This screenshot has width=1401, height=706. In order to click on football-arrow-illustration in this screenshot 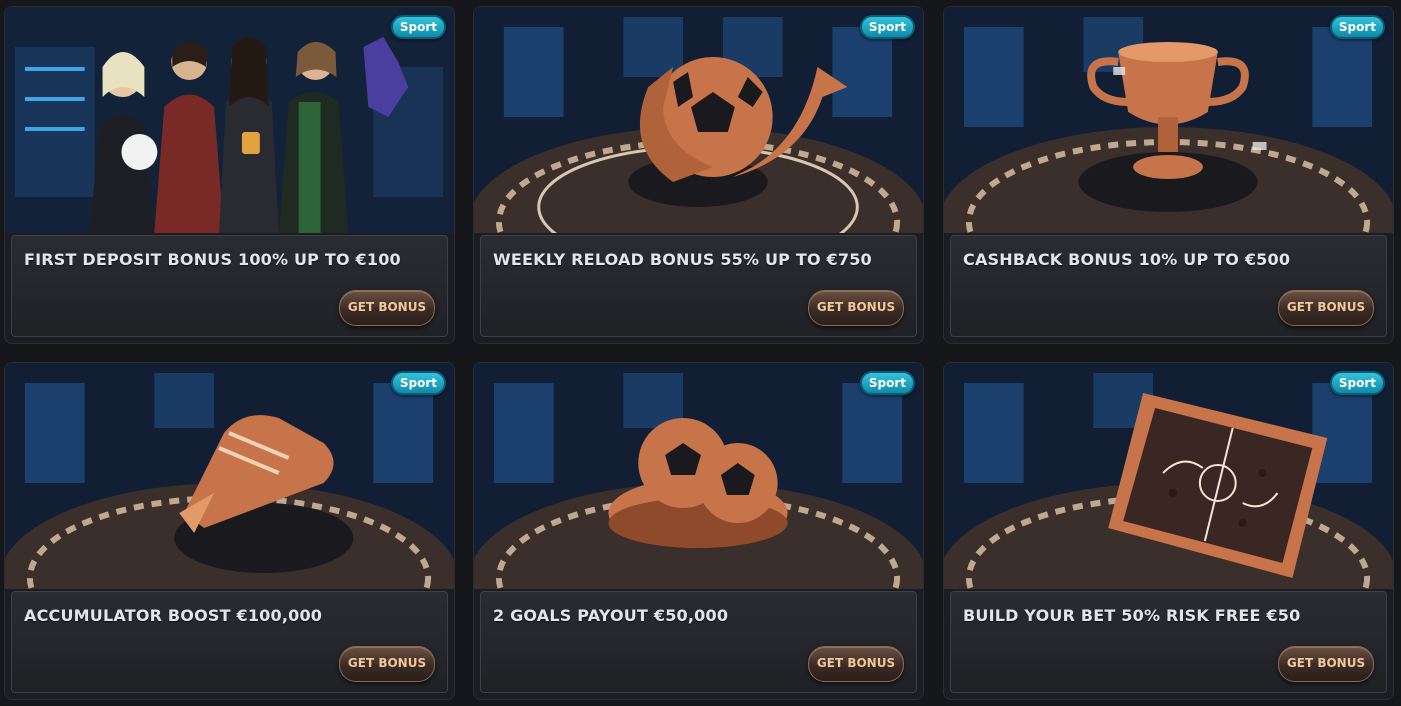, I will do `click(698, 120)`.